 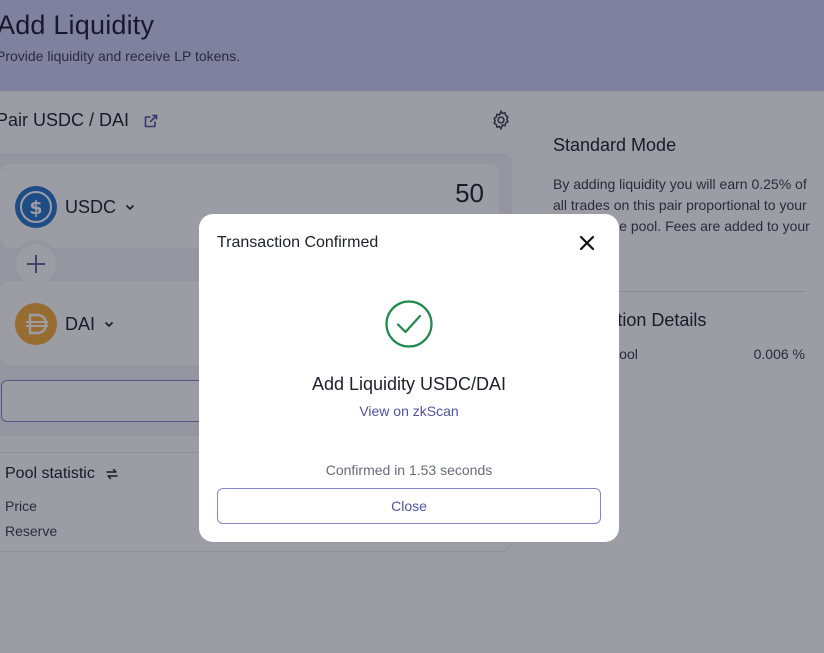 I want to click on close-icon, so click(x=587, y=243).